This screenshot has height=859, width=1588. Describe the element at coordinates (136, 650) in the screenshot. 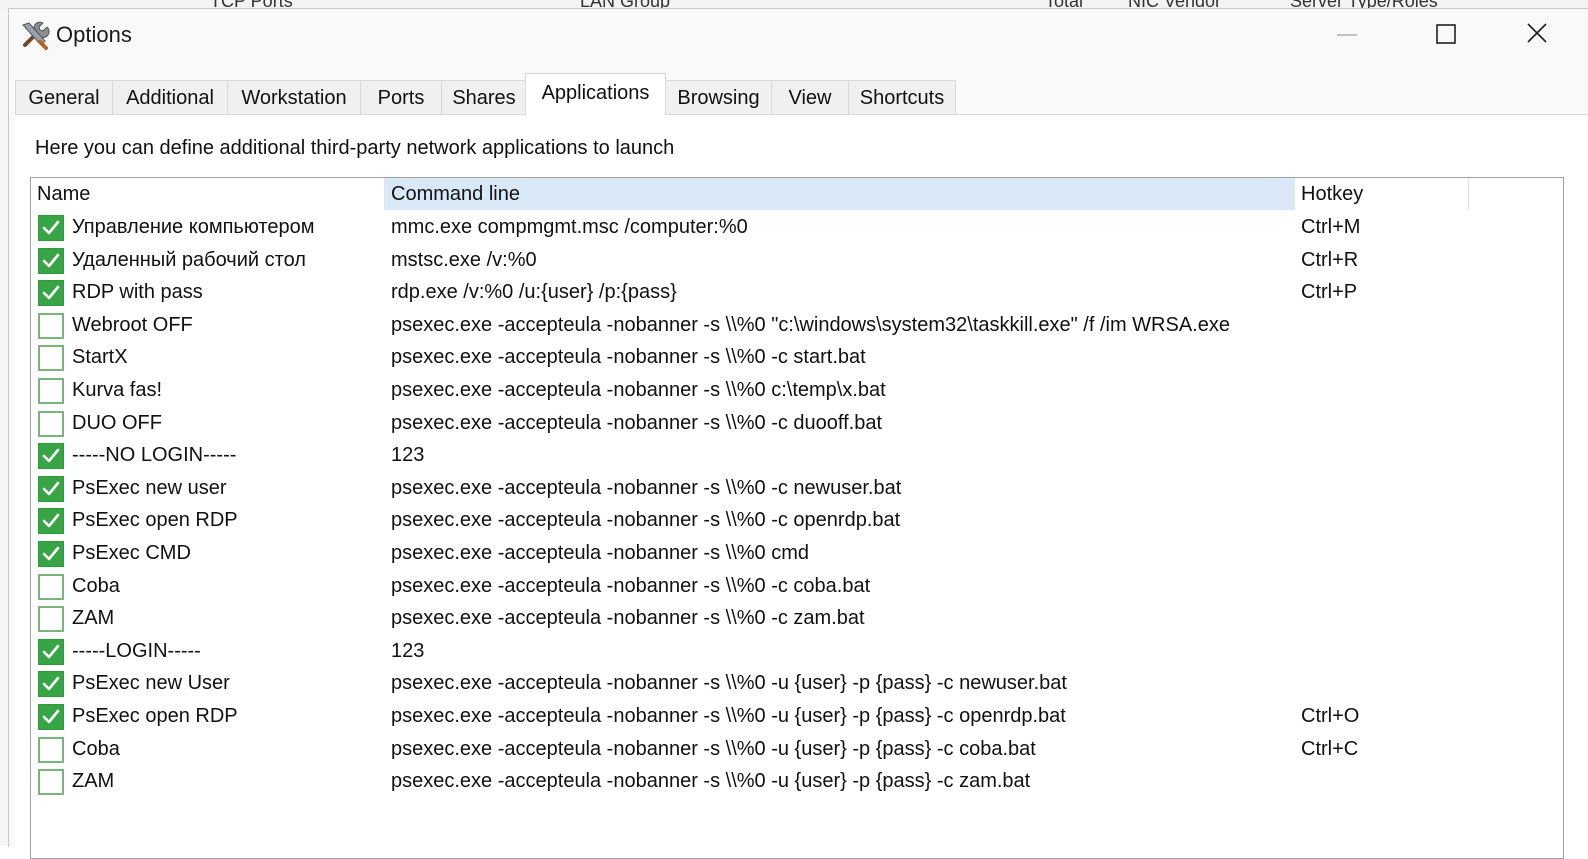

I see `app-name: -----LOGIN-----` at that location.